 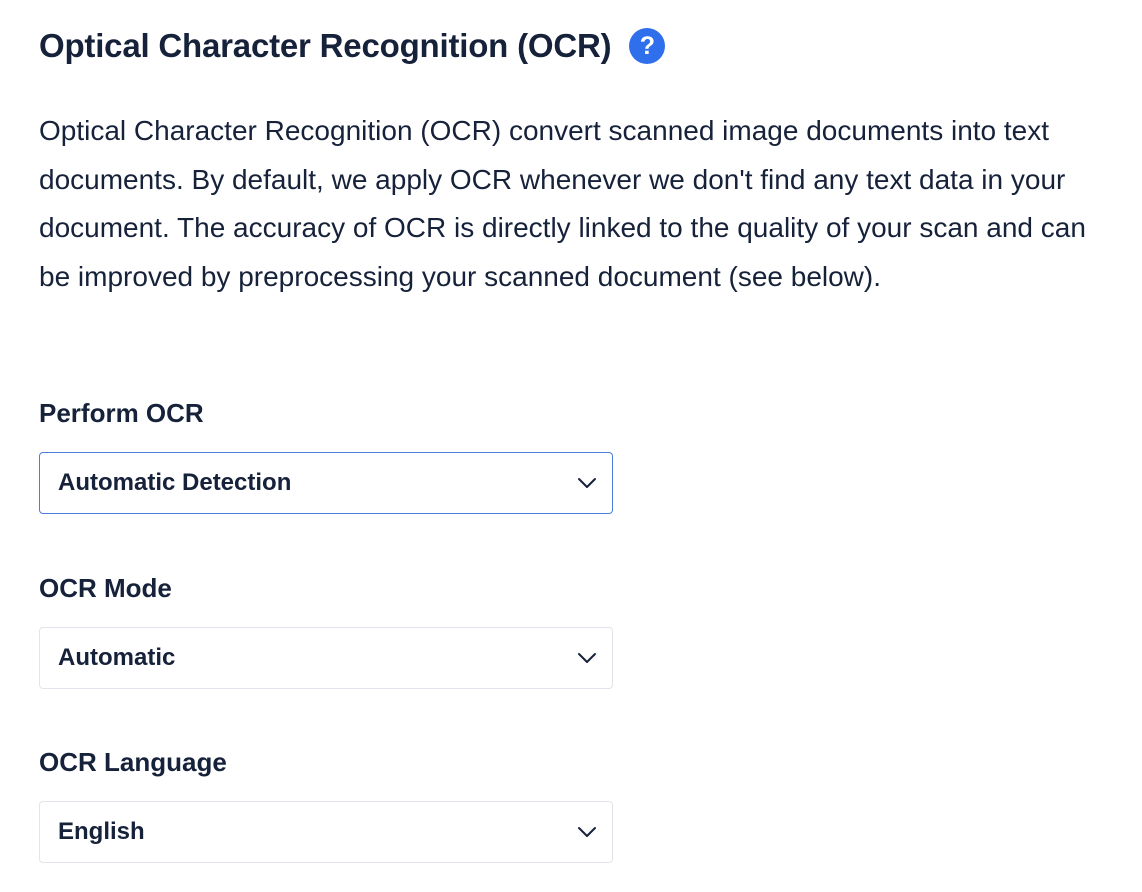 I want to click on ocr-language-label: OCR Language, so click(x=133, y=762).